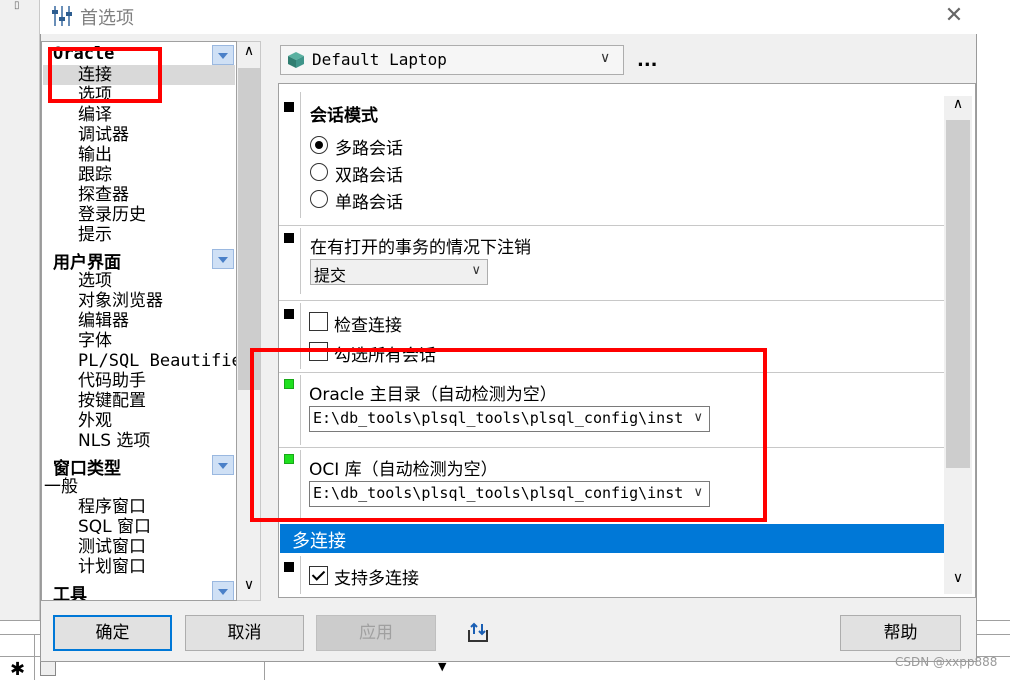 Image resolution: width=1010 pixels, height=680 pixels. I want to click on row-checkbox, so click(48, 668).